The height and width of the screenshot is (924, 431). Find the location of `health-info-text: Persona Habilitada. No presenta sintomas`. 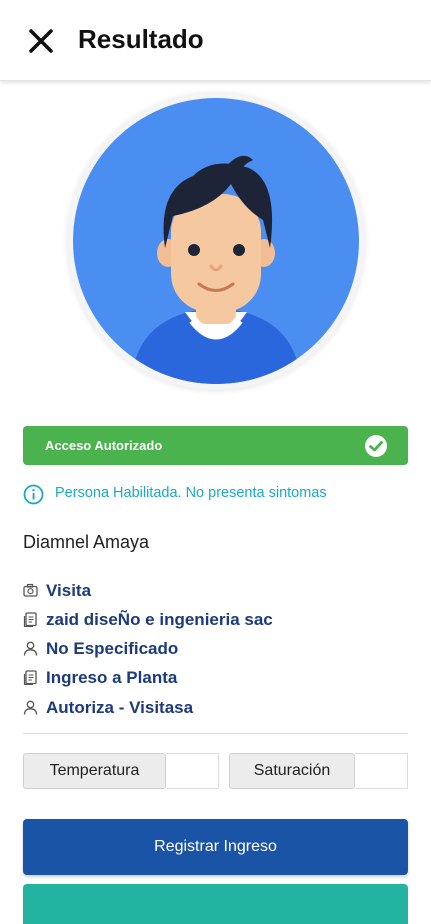

health-info-text: Persona Habilitada. No presenta sintomas is located at coordinates (191, 493).